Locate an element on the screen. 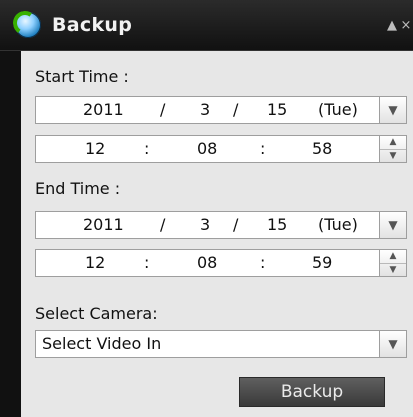  end-time-field: 12 : 08 : 59 is located at coordinates (210, 263).